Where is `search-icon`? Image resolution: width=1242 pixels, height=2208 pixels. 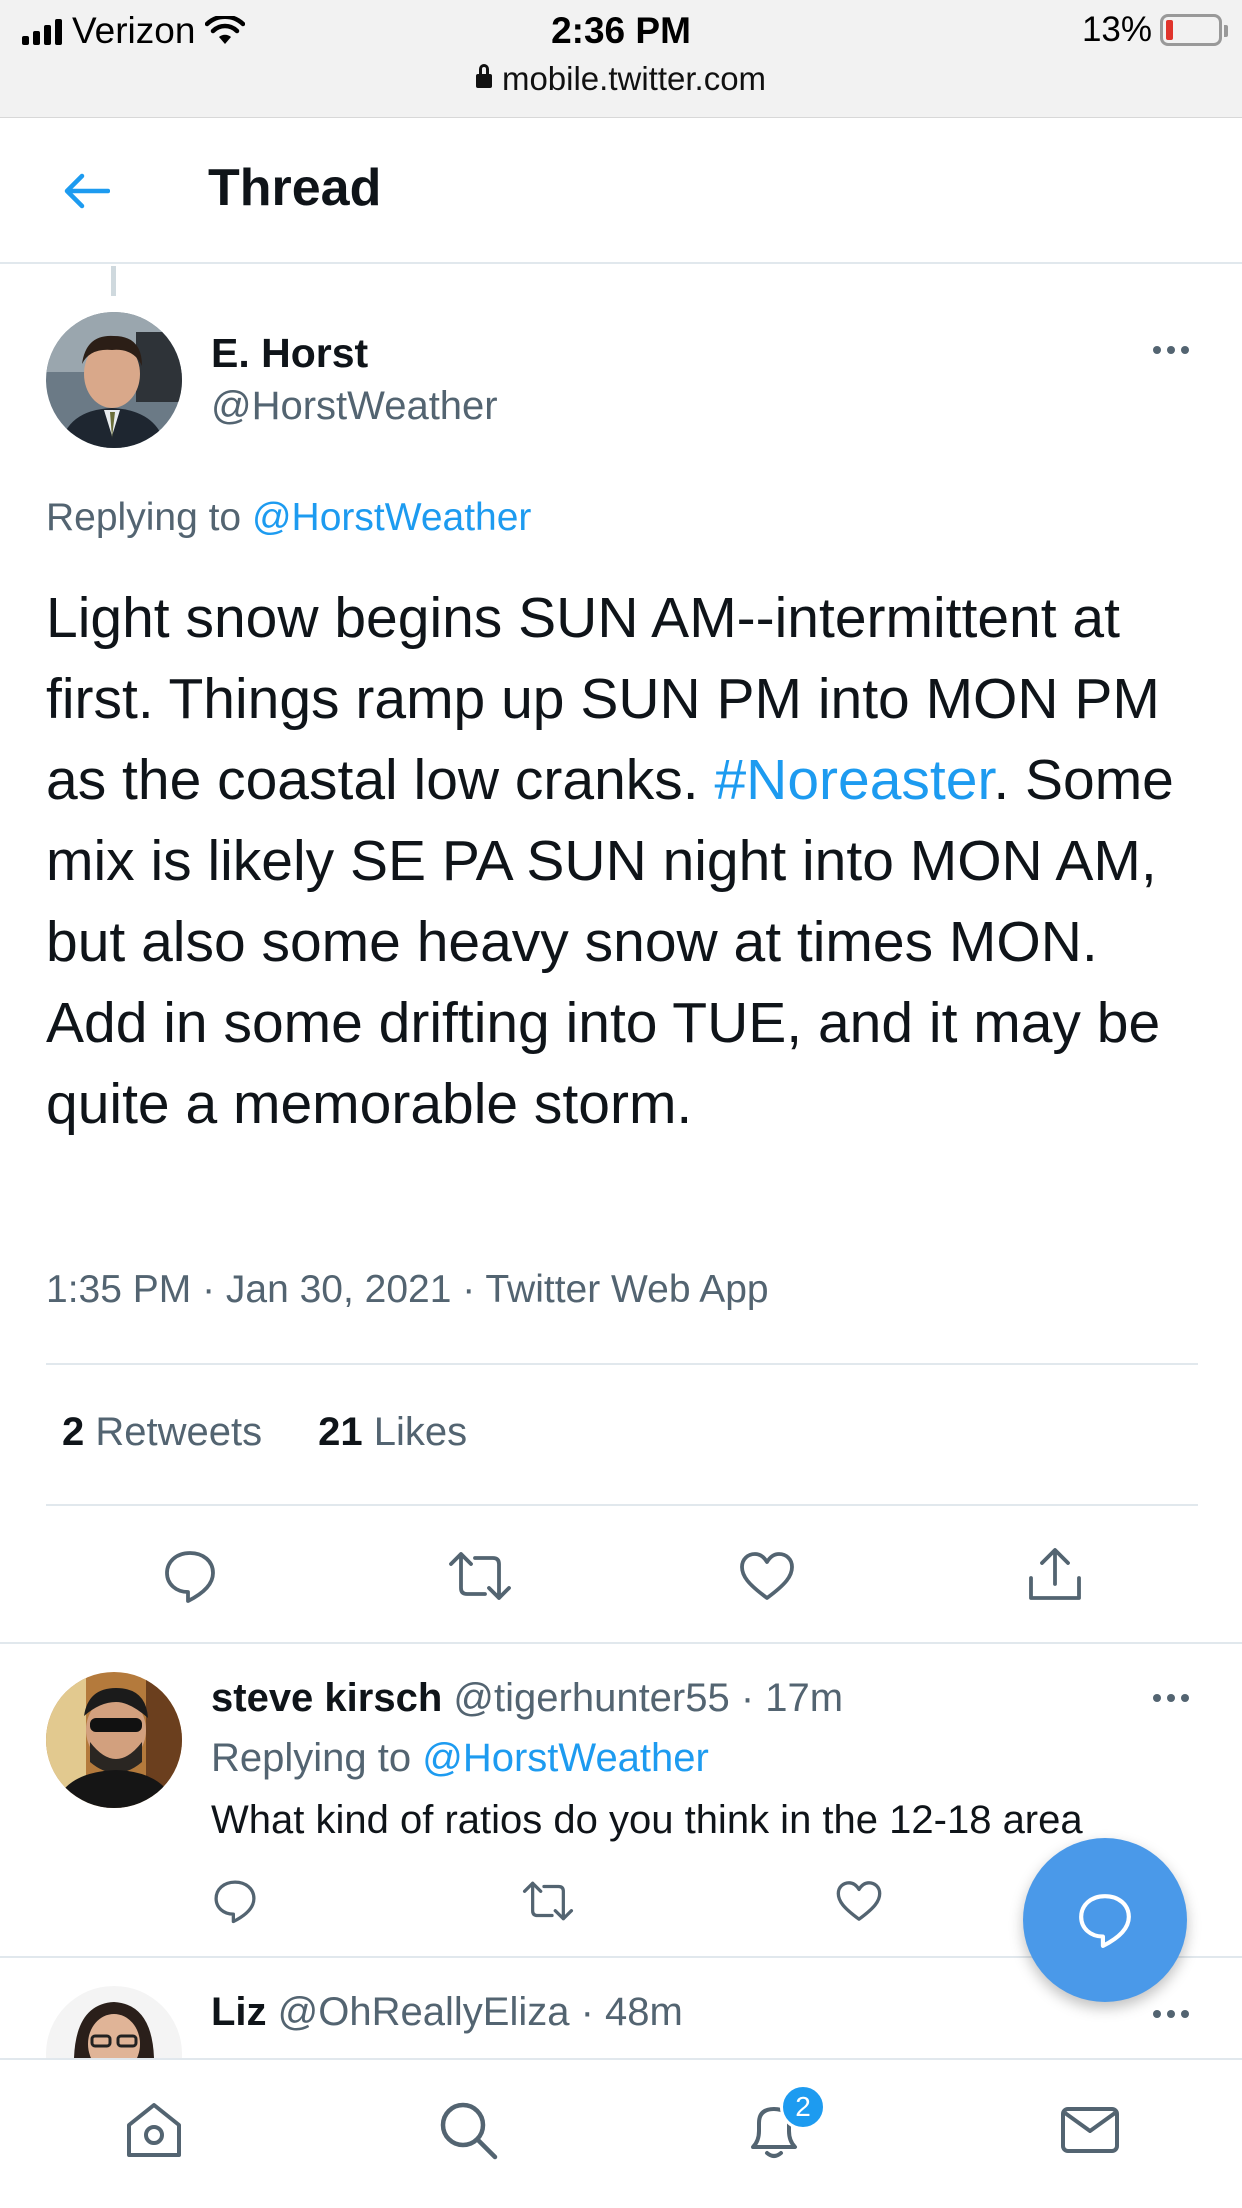
search-icon is located at coordinates (469, 2131).